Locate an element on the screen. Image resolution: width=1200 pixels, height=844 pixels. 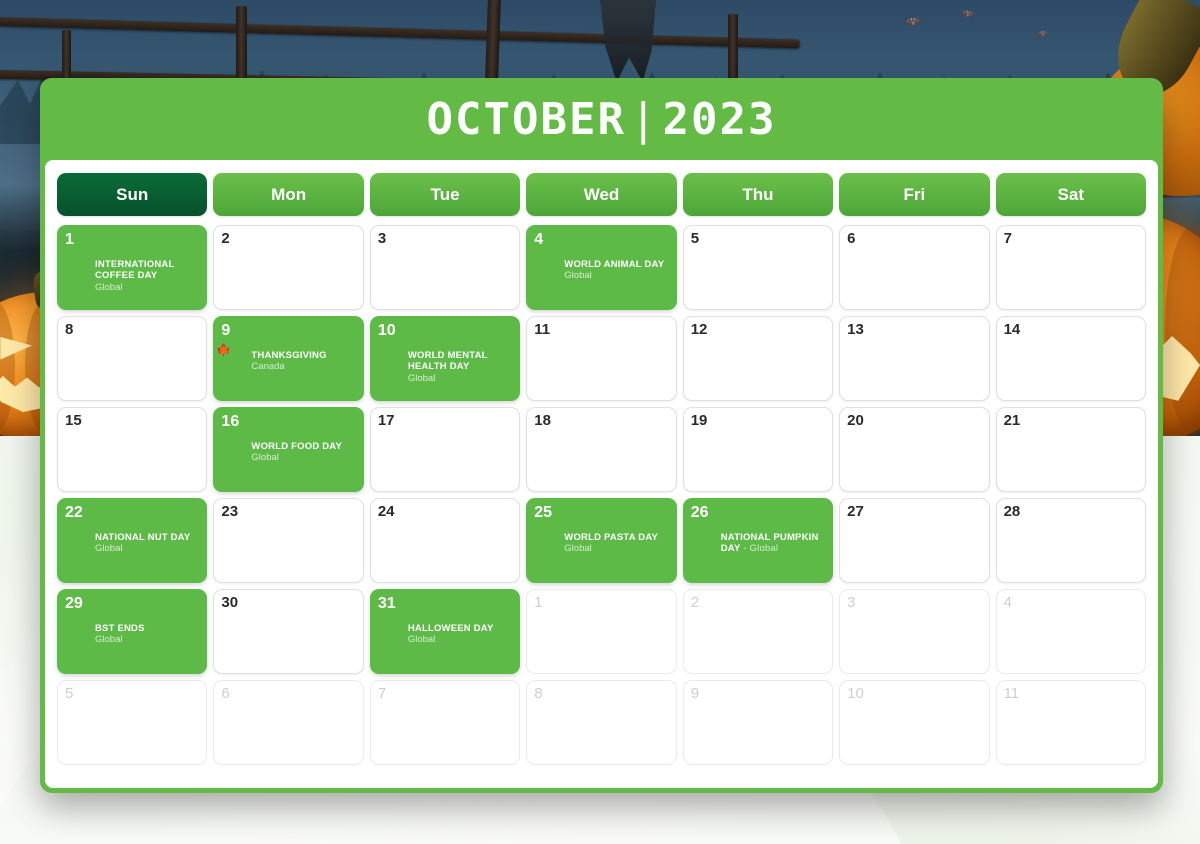
day-number: 11 is located at coordinates (1011, 693).